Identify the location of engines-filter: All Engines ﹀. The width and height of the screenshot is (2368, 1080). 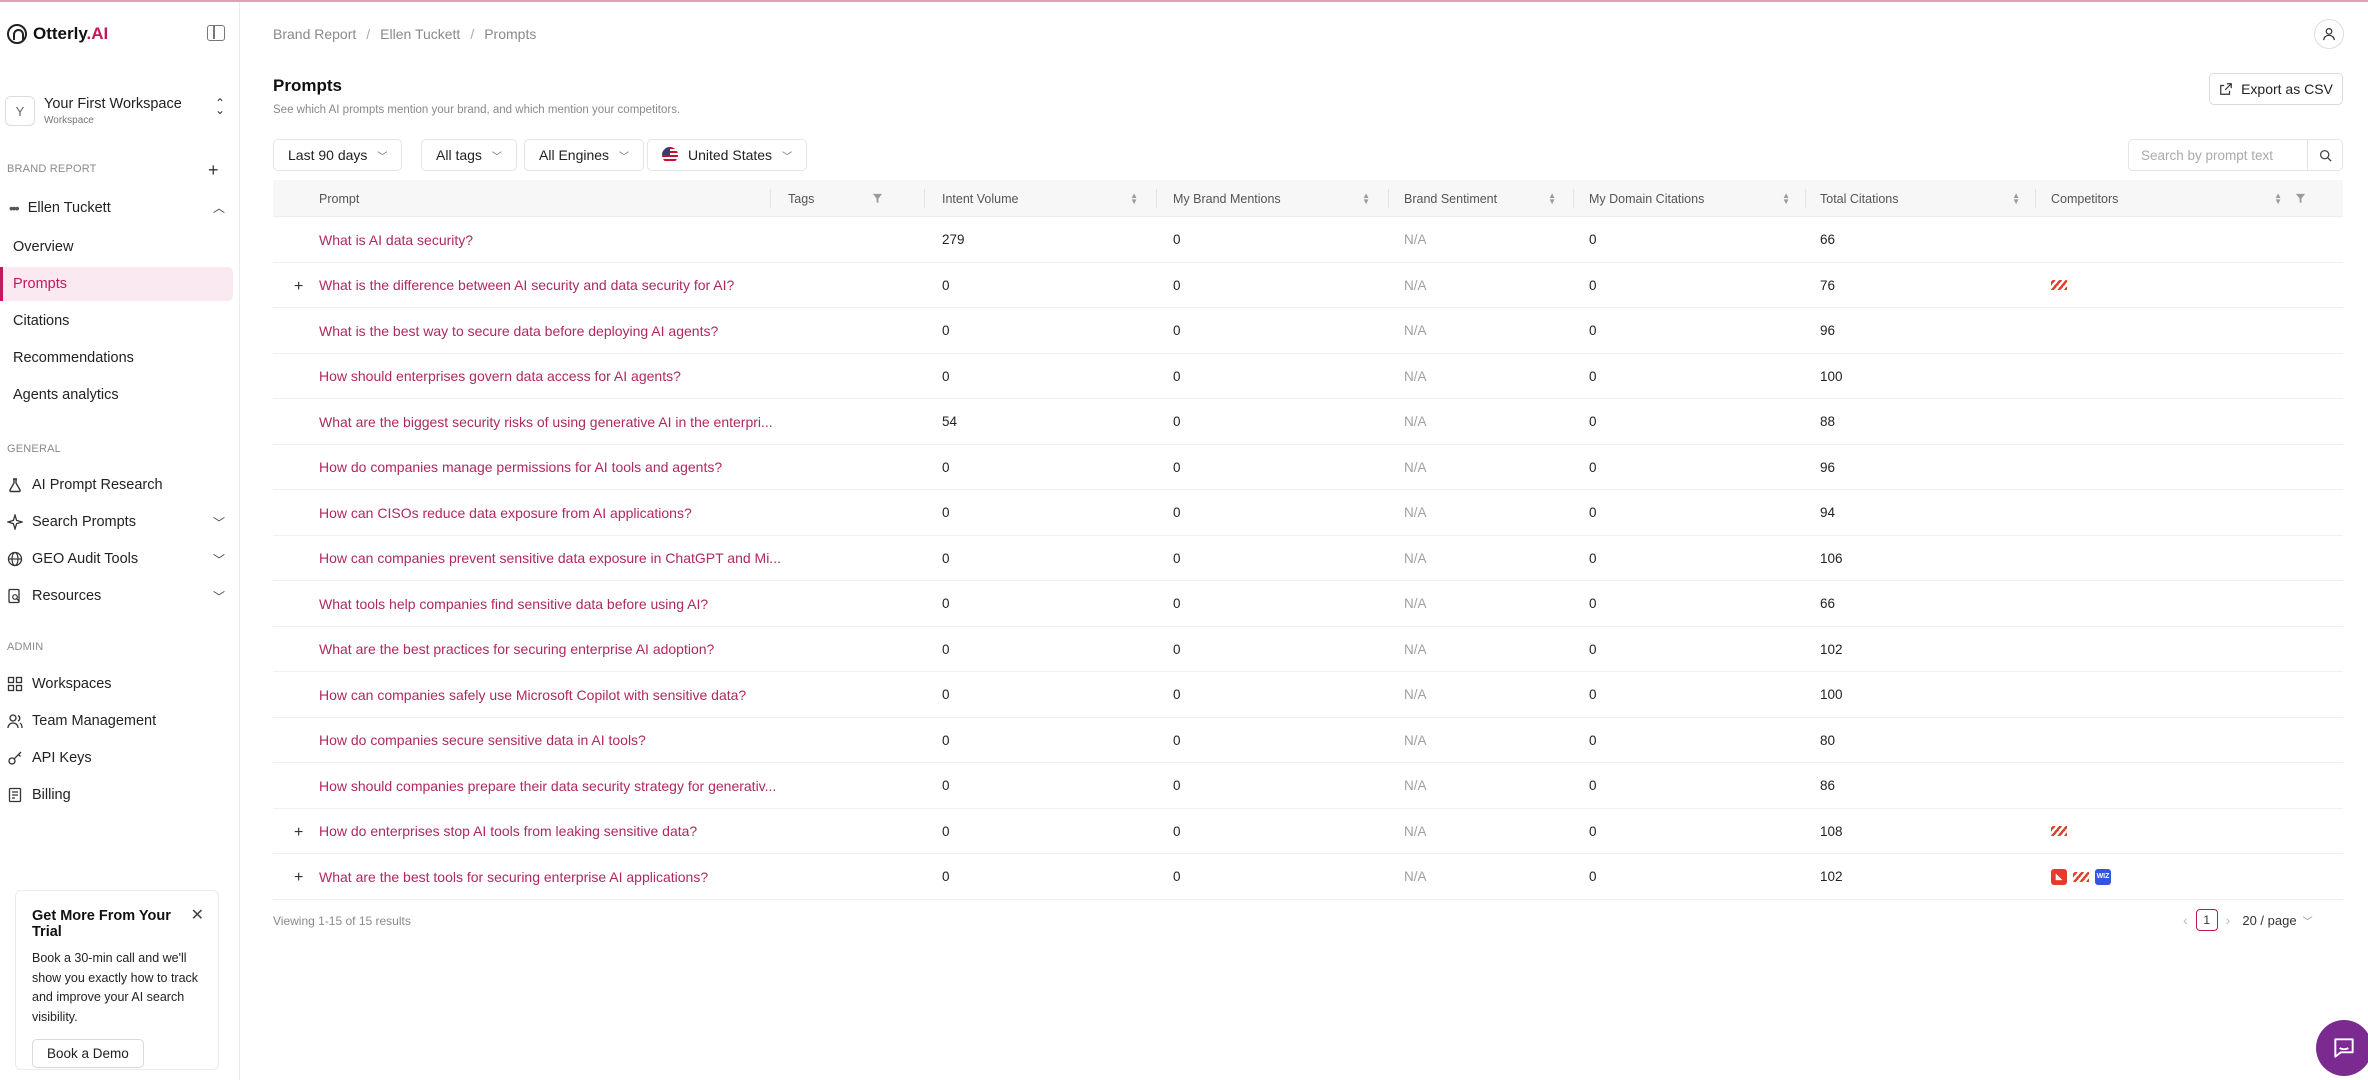
(584, 155).